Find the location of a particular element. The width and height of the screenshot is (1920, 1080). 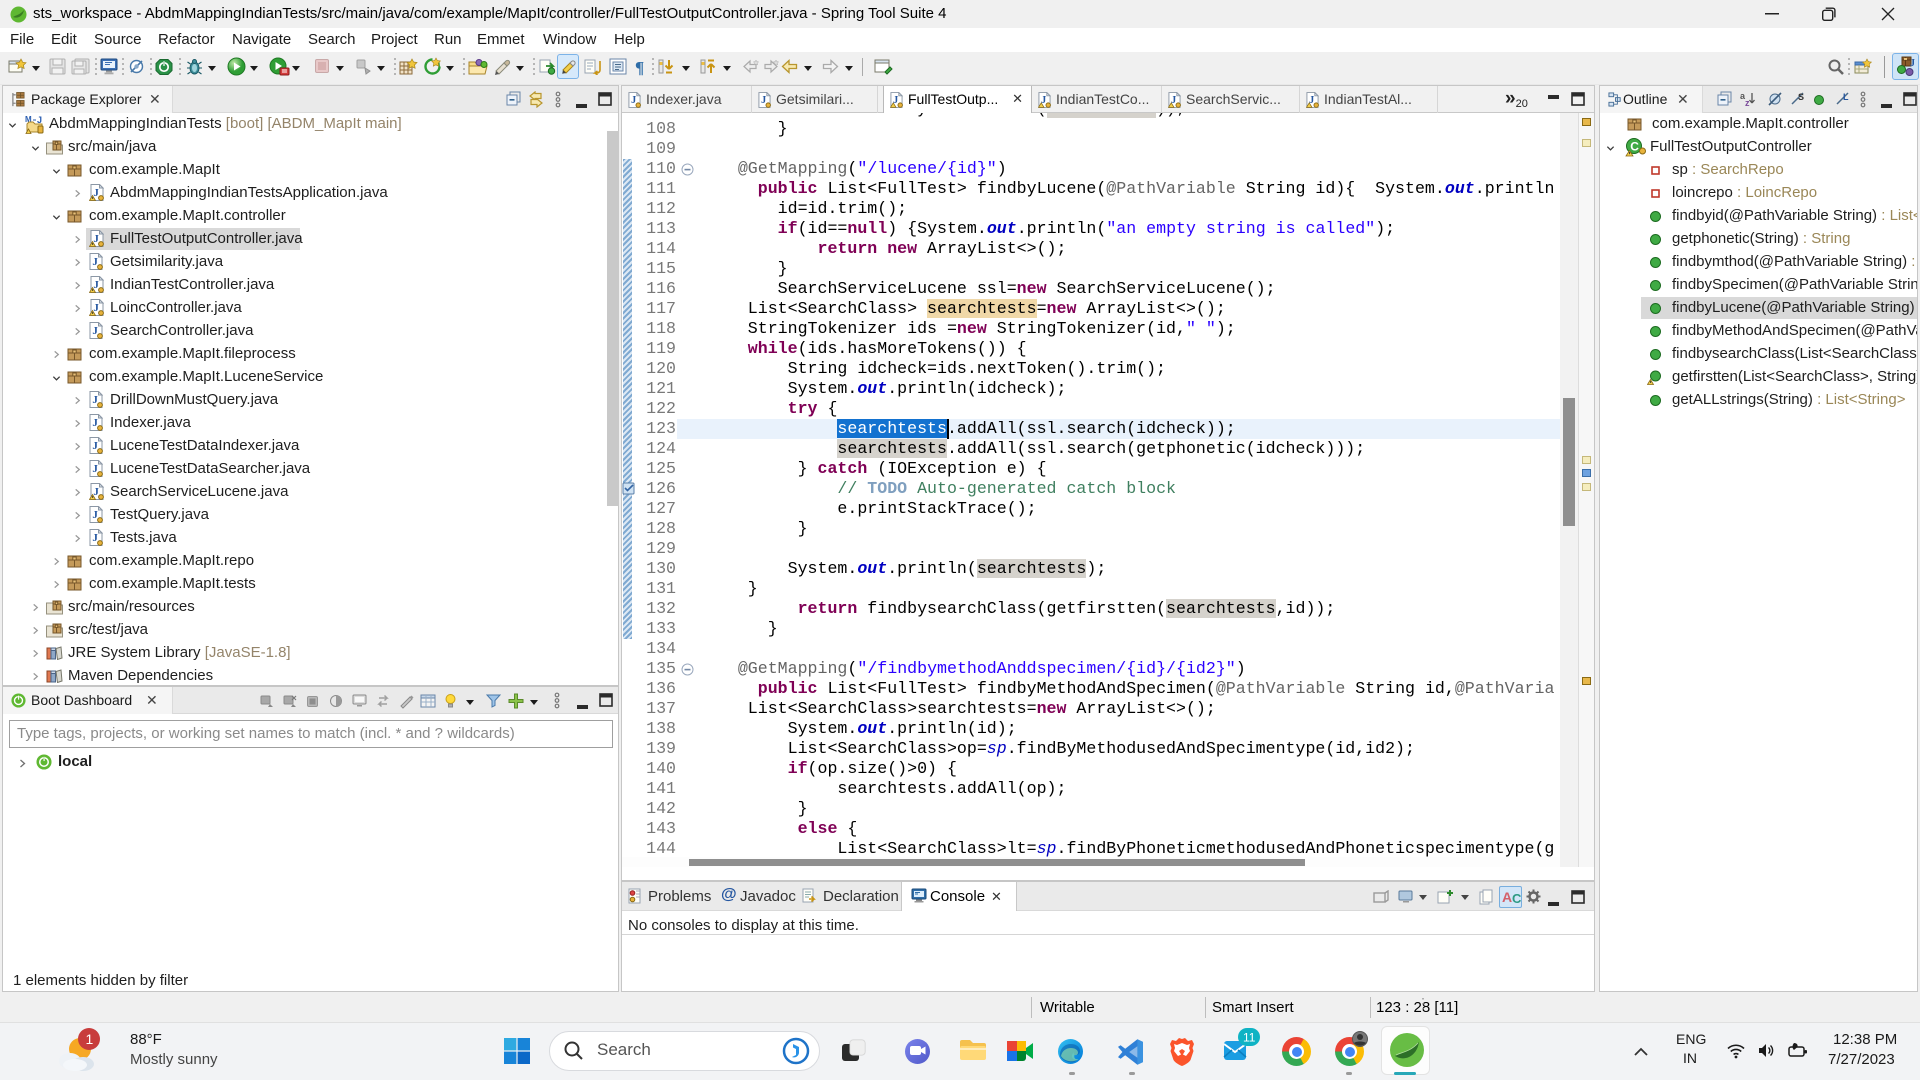

svg-text: S is located at coordinates (1801, 97).